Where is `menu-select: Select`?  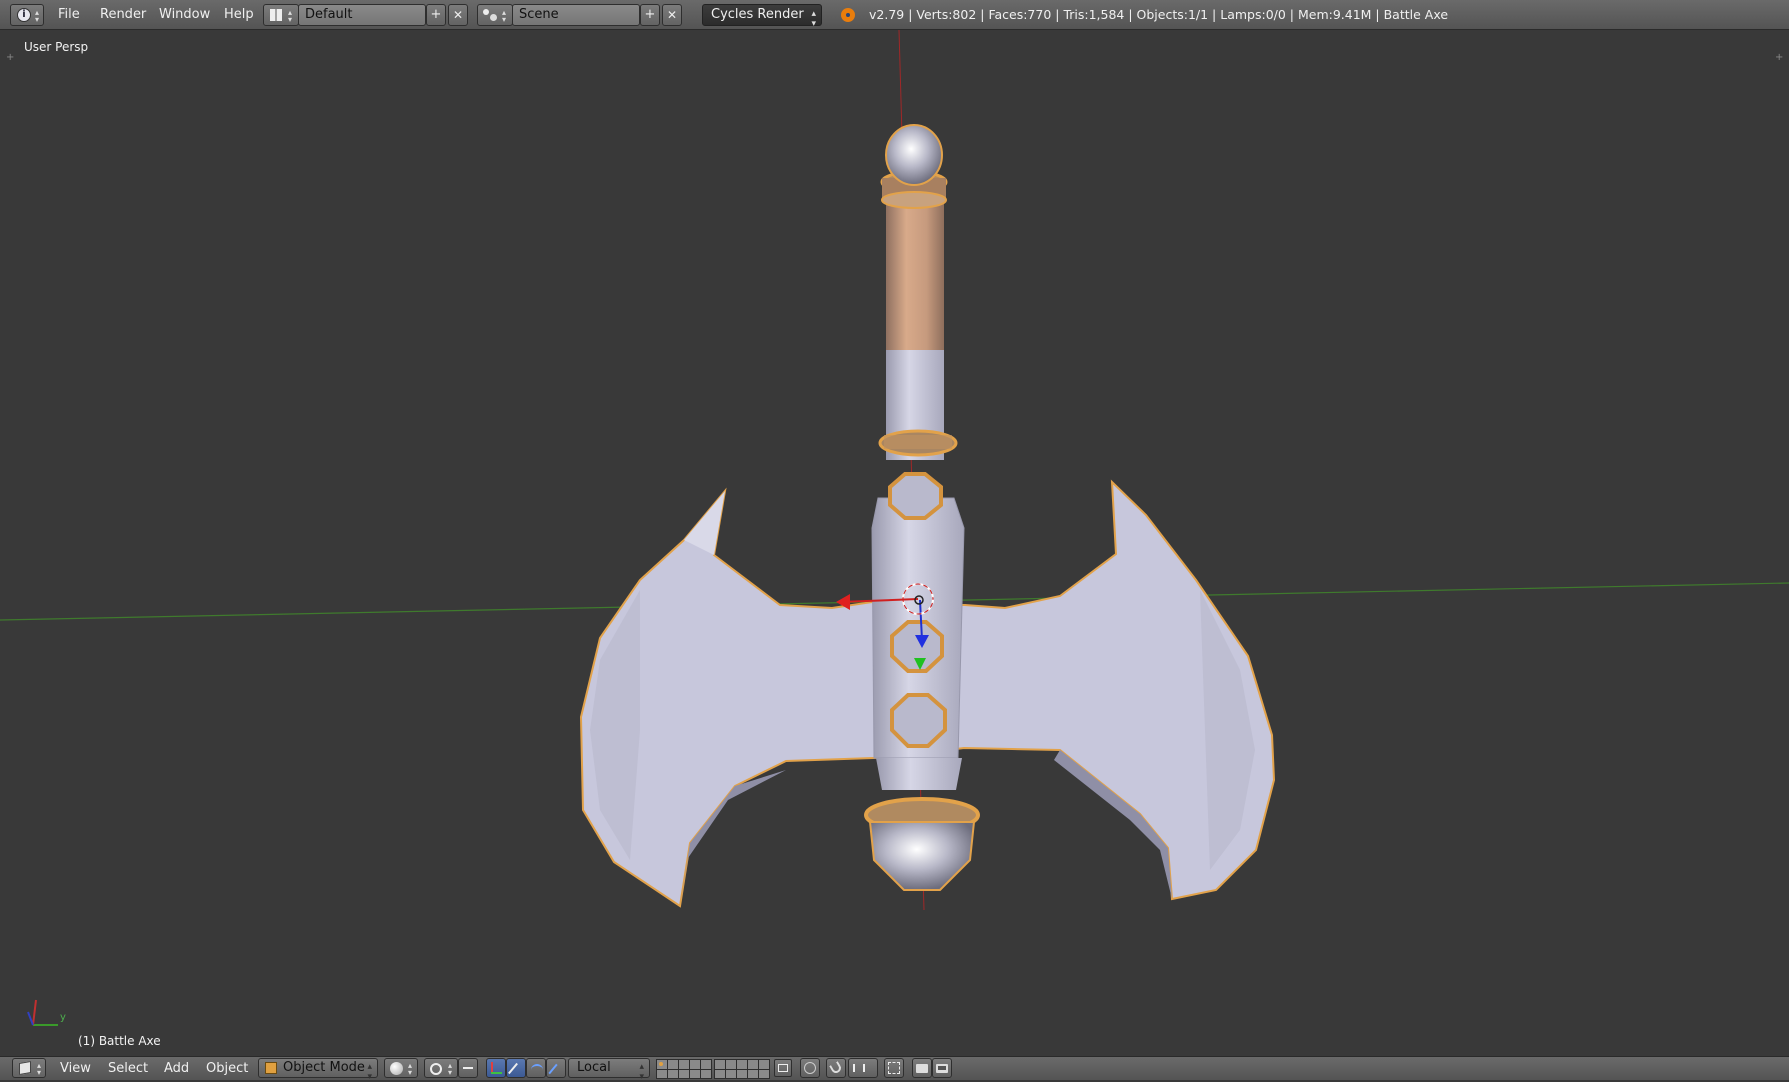
menu-select: Select is located at coordinates (128, 1068).